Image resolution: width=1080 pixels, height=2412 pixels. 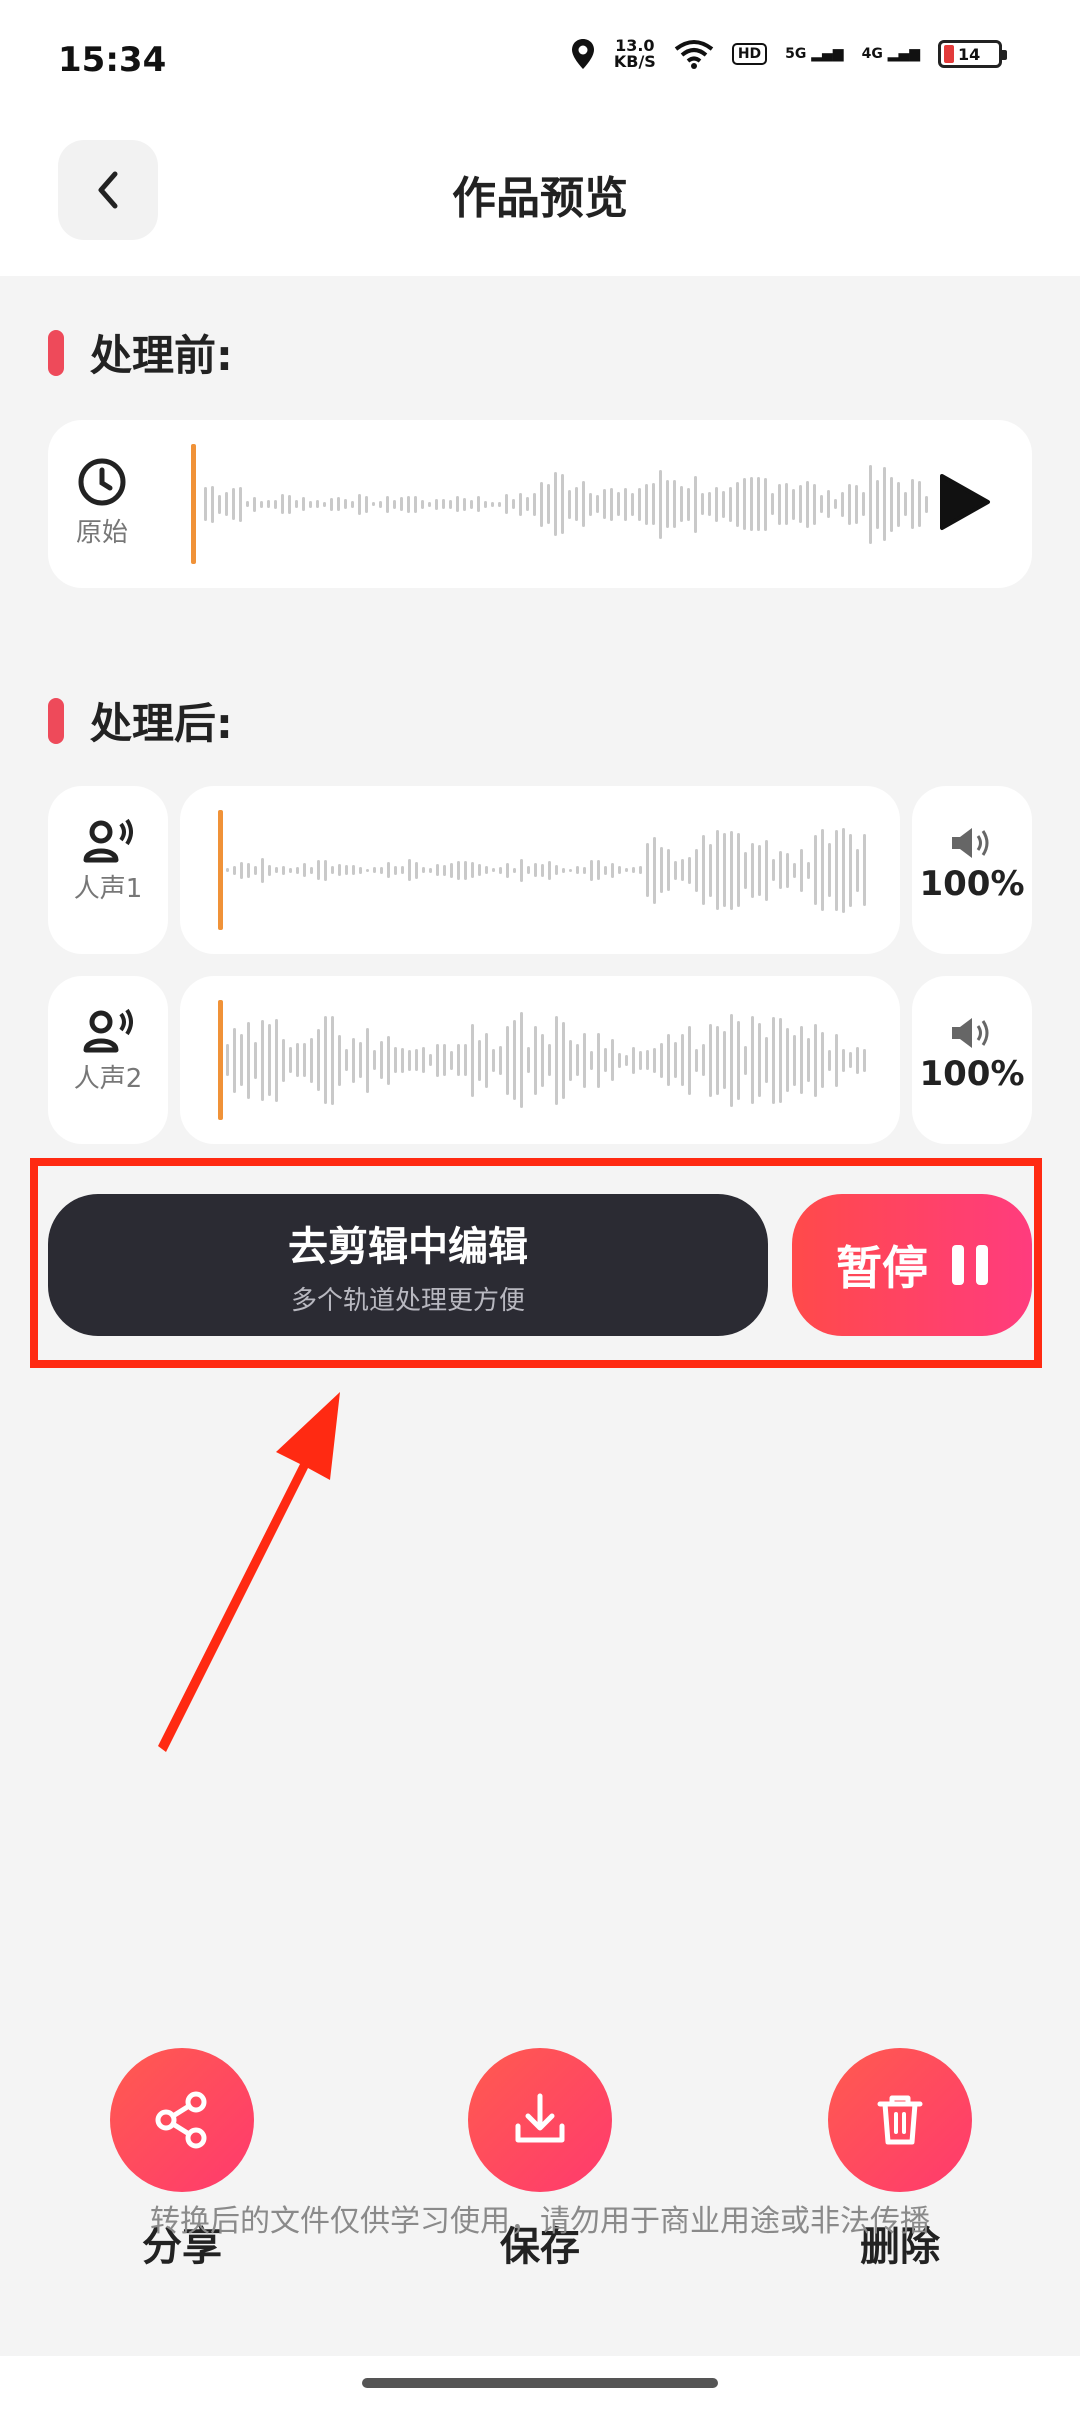 I want to click on download-icon, so click(x=540, y=2118).